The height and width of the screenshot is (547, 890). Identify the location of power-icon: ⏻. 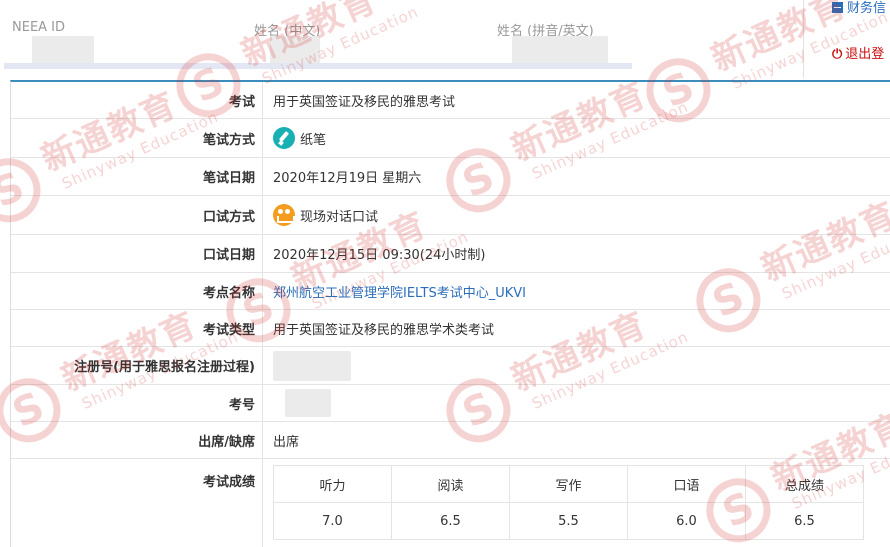
(837, 54).